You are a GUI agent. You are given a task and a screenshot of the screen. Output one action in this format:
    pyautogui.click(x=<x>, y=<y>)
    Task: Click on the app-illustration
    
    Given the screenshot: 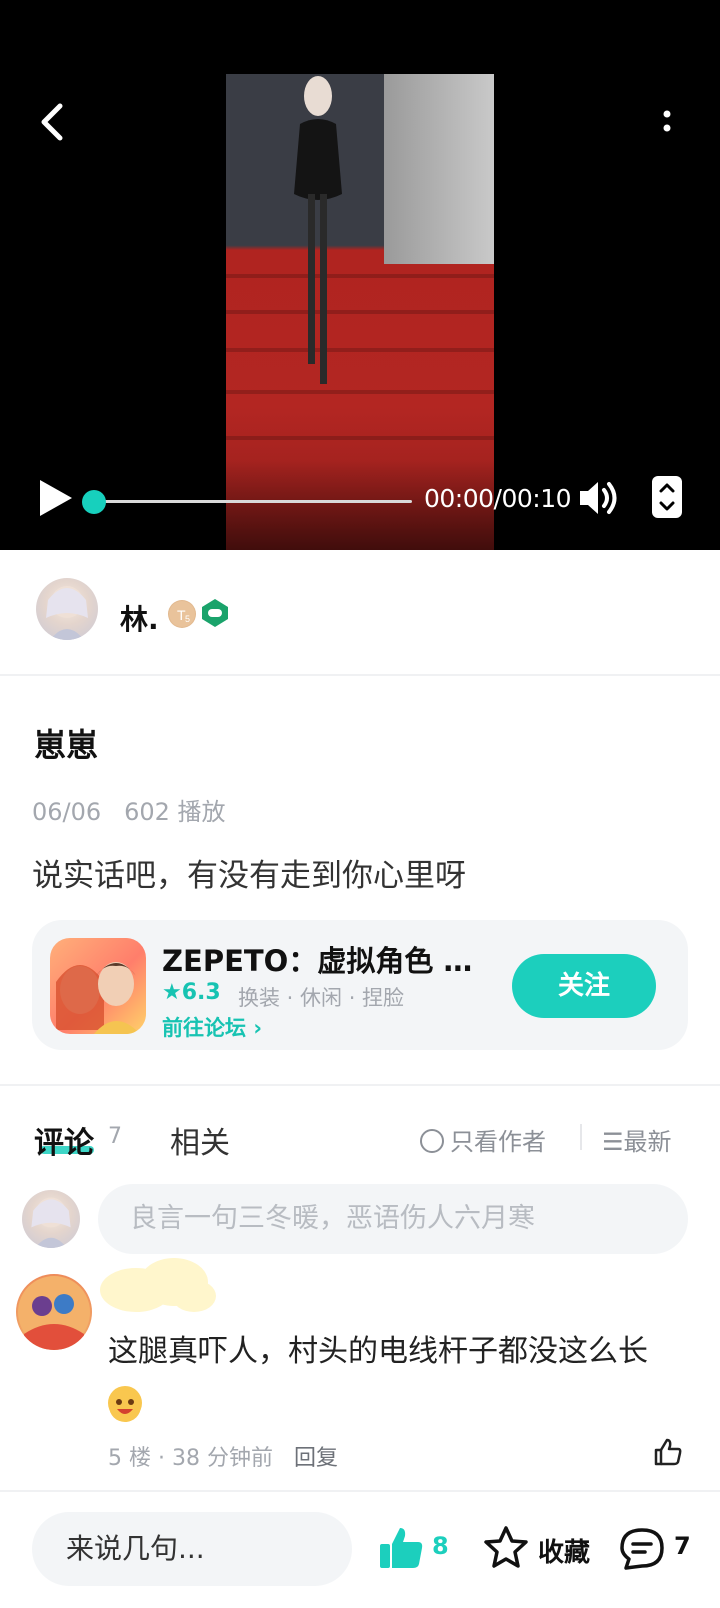 What is the action you would take?
    pyautogui.click(x=98, y=998)
    